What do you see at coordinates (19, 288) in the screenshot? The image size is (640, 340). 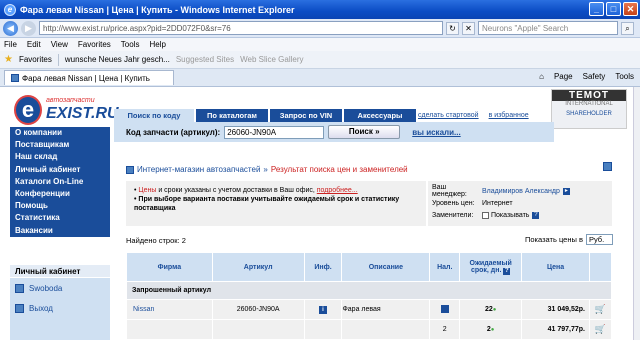 I see `user-icon` at bounding box center [19, 288].